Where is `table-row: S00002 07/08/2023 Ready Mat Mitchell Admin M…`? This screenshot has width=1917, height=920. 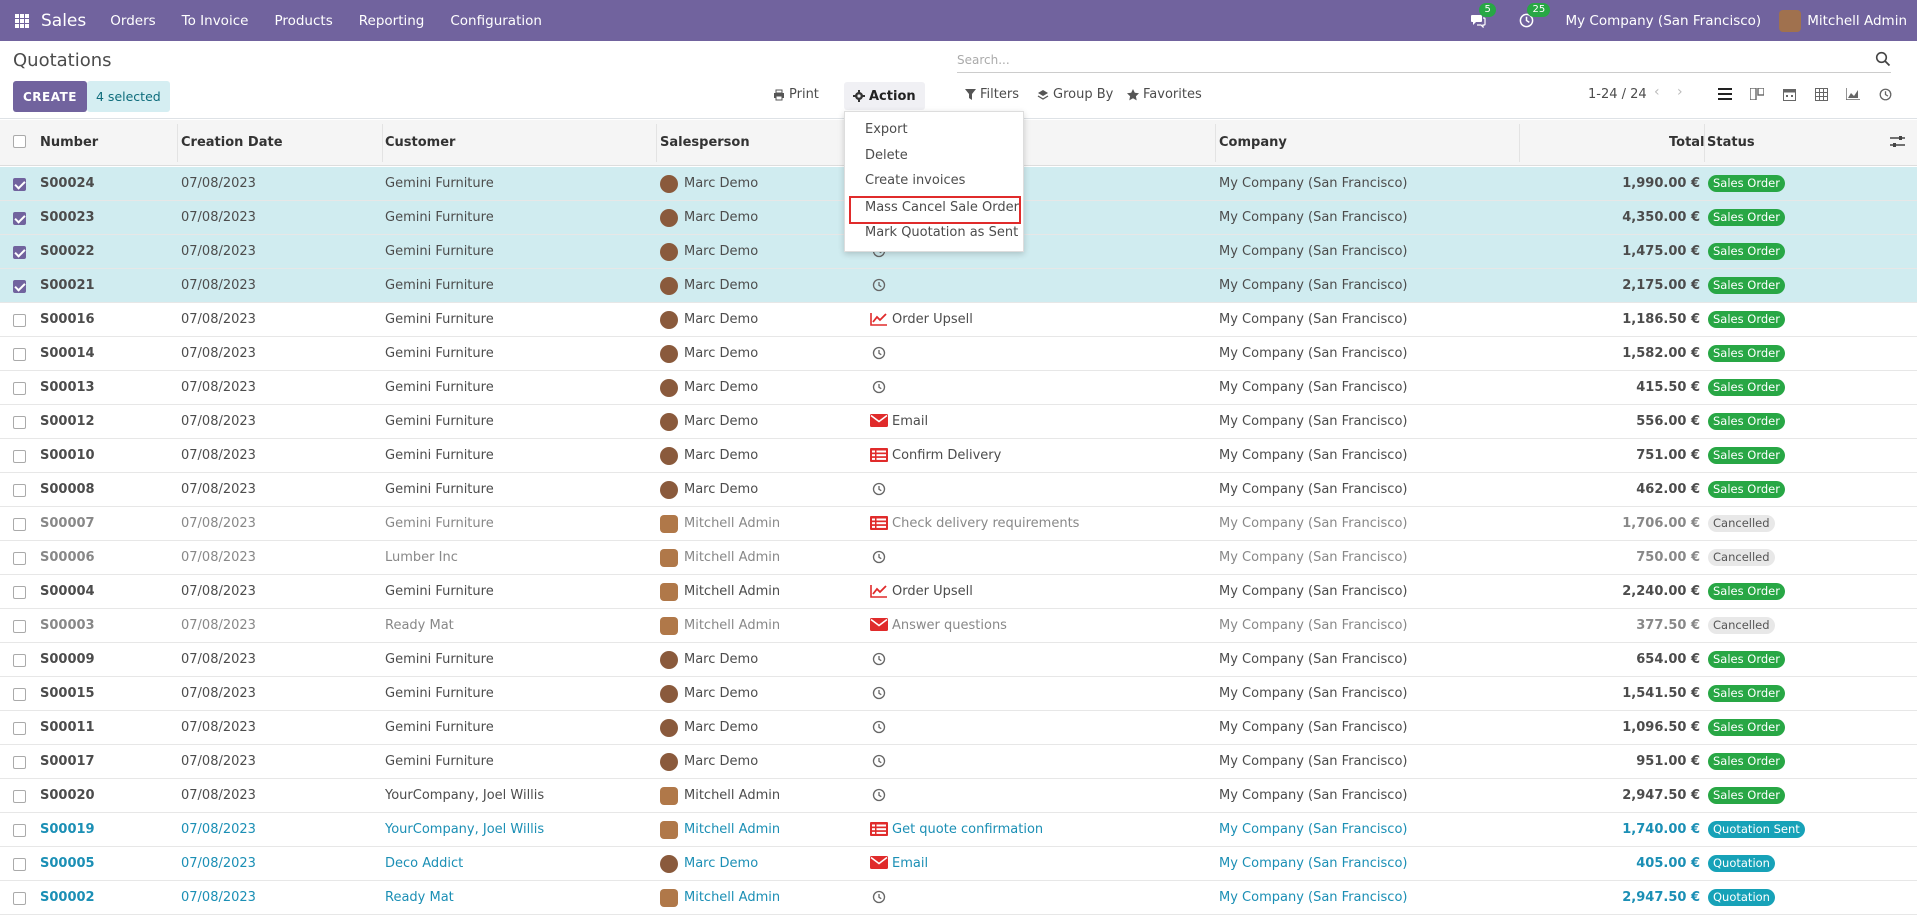 table-row: S00002 07/08/2023 Ready Mat Mitchell Admin M… is located at coordinates (958, 898).